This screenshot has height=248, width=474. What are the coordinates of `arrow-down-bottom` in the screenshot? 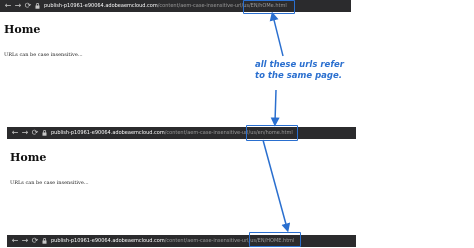 It's located at (276, 186).